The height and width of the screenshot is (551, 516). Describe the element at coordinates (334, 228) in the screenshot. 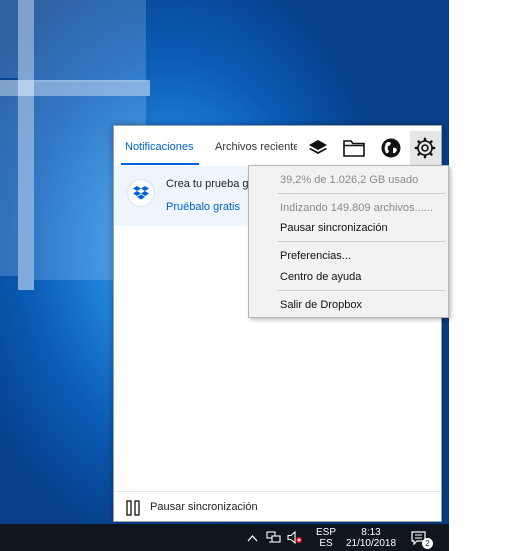

I see `menu-item-pause-sync: Pausar sincronización` at that location.